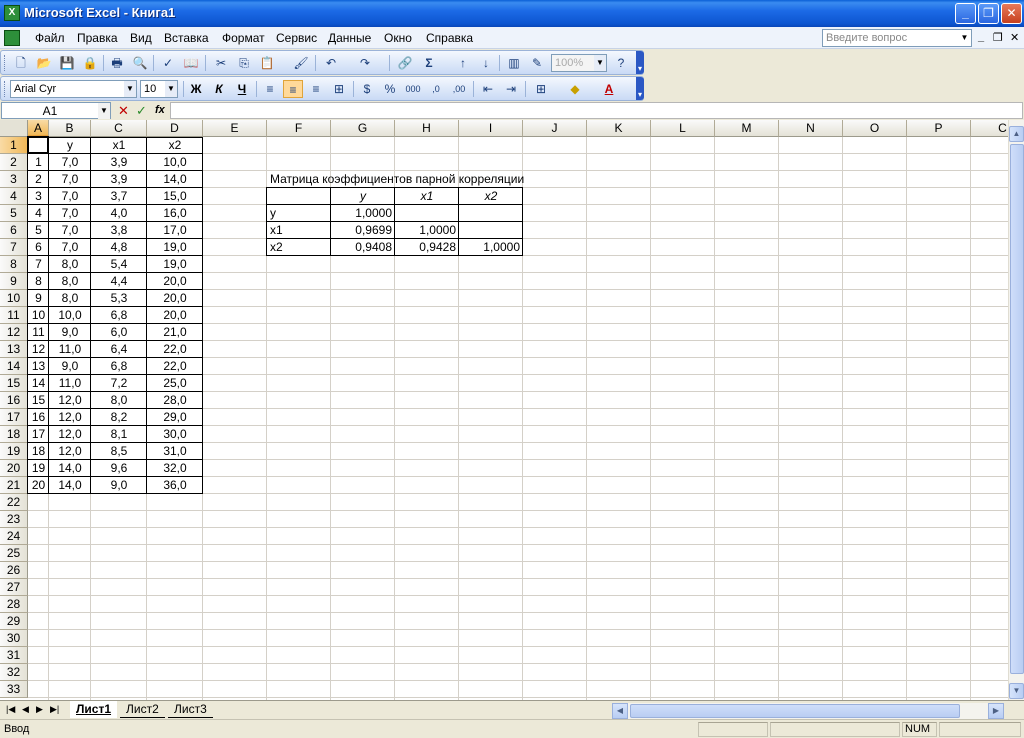 The height and width of the screenshot is (738, 1024). What do you see at coordinates (365, 63) in the screenshot?
I see `redo-icon: ↷` at bounding box center [365, 63].